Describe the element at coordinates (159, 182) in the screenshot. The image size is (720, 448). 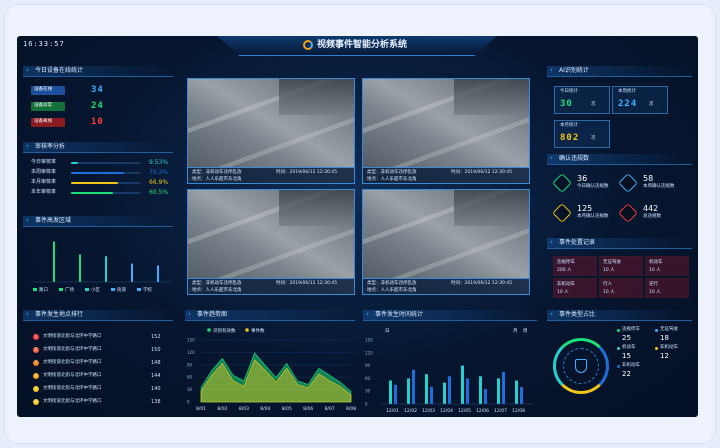
I see `audit-value: 66.9%` at that location.